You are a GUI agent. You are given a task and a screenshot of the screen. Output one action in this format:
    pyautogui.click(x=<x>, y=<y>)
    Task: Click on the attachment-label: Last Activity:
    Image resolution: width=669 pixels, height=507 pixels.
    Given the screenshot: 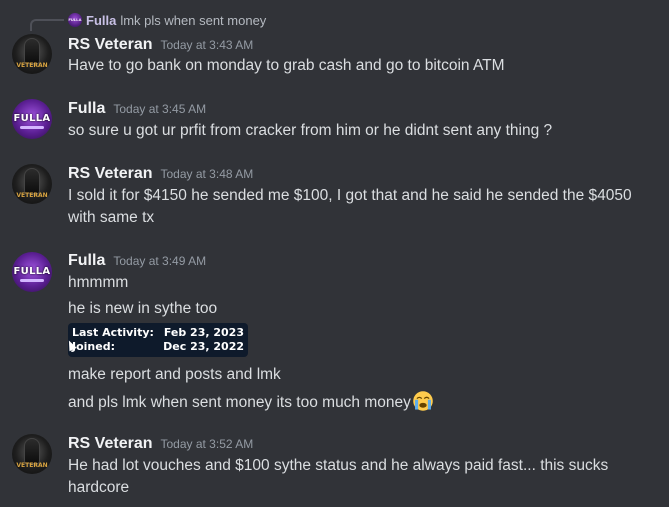 What is the action you would take?
    pyautogui.click(x=113, y=332)
    